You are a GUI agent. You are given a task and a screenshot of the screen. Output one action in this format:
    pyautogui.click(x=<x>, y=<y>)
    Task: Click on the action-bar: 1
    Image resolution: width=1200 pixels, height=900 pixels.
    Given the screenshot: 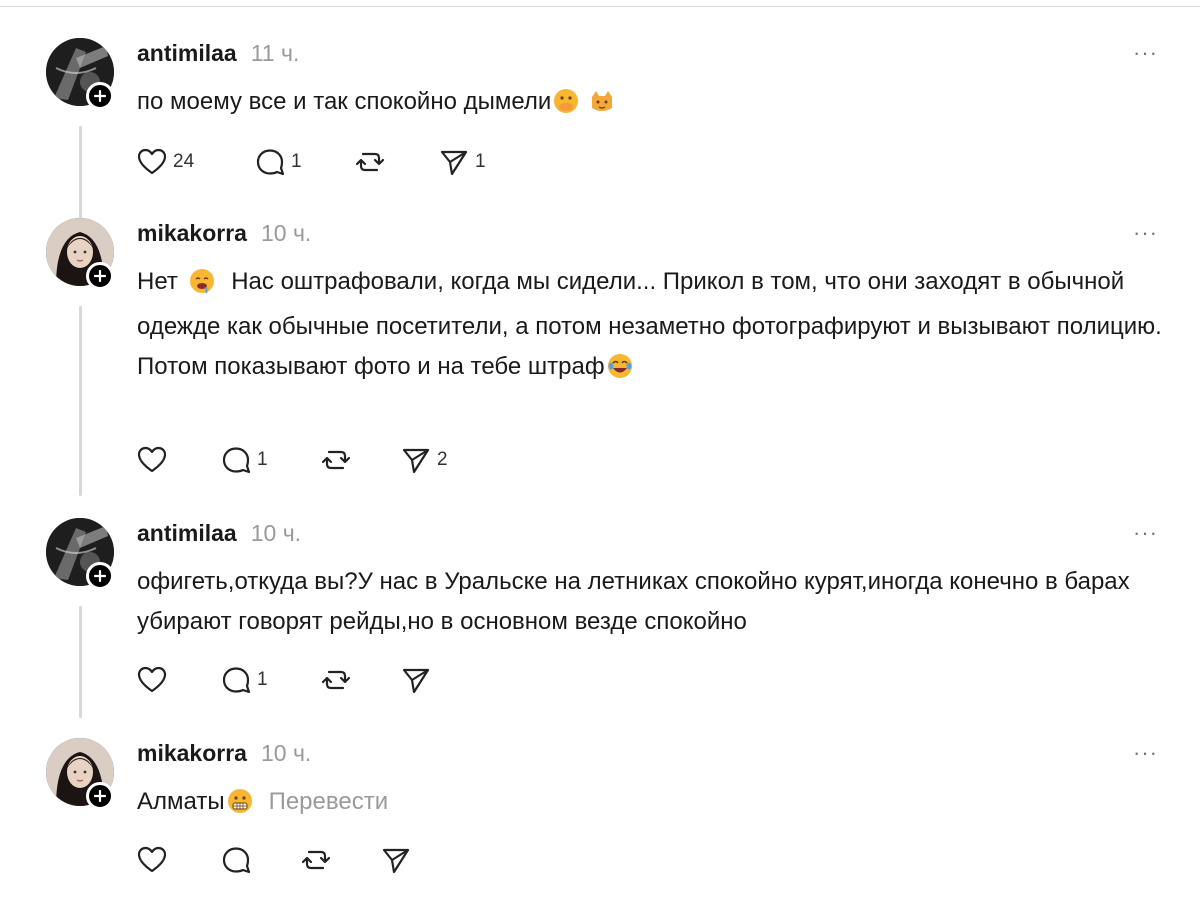 What is the action you would take?
    pyautogui.click(x=287, y=680)
    